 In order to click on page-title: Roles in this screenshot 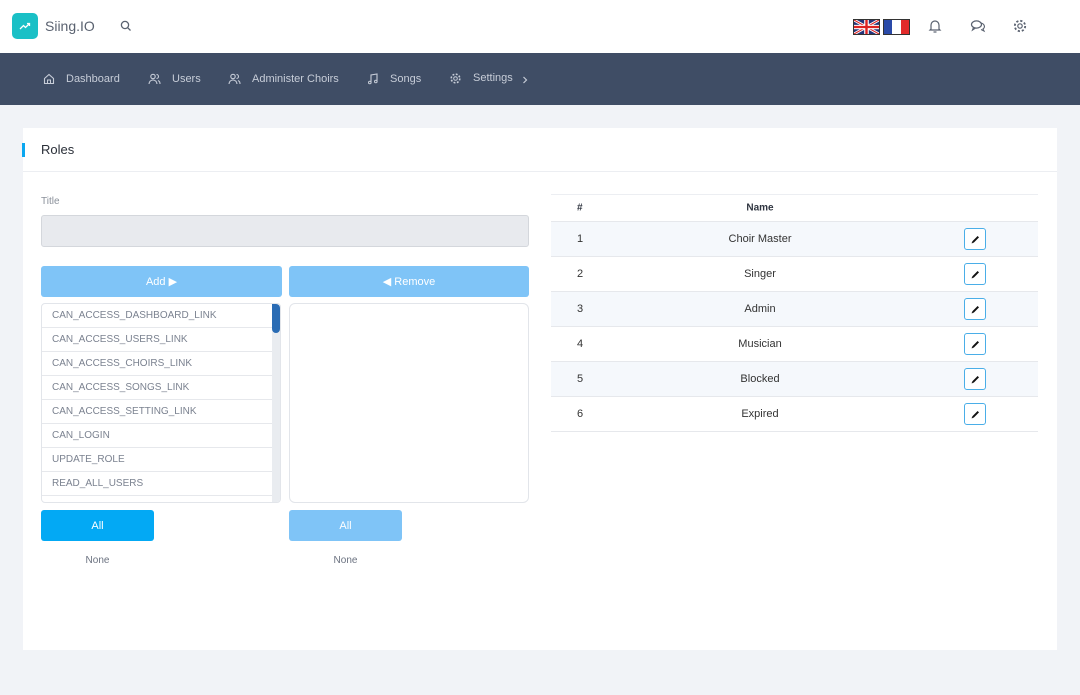, I will do `click(58, 149)`.